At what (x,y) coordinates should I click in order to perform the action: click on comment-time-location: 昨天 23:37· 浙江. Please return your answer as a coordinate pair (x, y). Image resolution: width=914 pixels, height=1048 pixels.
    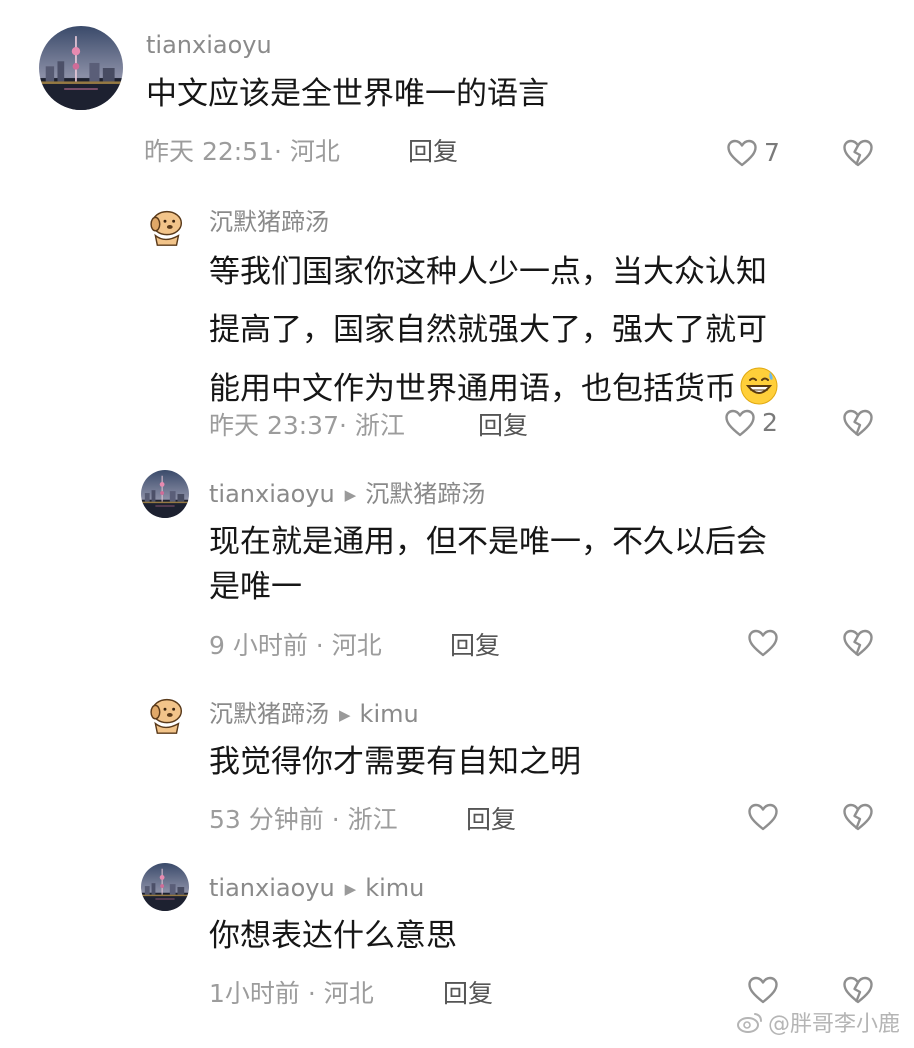
    Looking at the image, I should click on (307, 425).